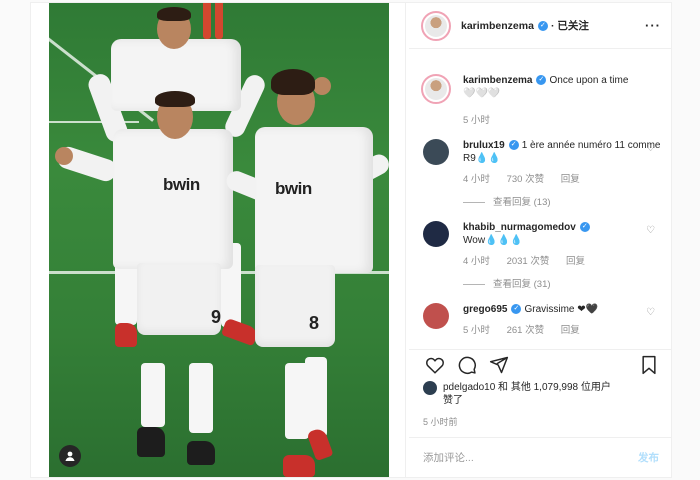 This screenshot has height=480, width=700. I want to click on background-player-legs, so click(214, 23).